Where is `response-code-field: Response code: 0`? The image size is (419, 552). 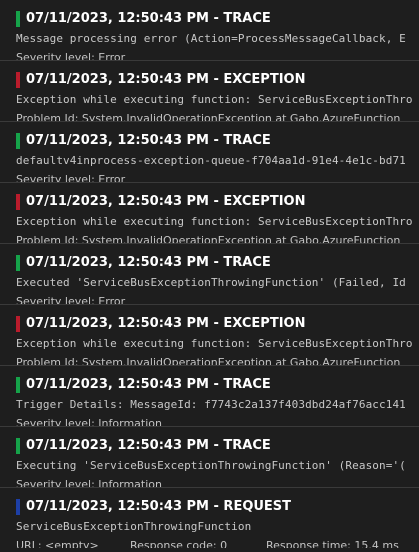 response-code-field: Response code: 0 is located at coordinates (178, 543).